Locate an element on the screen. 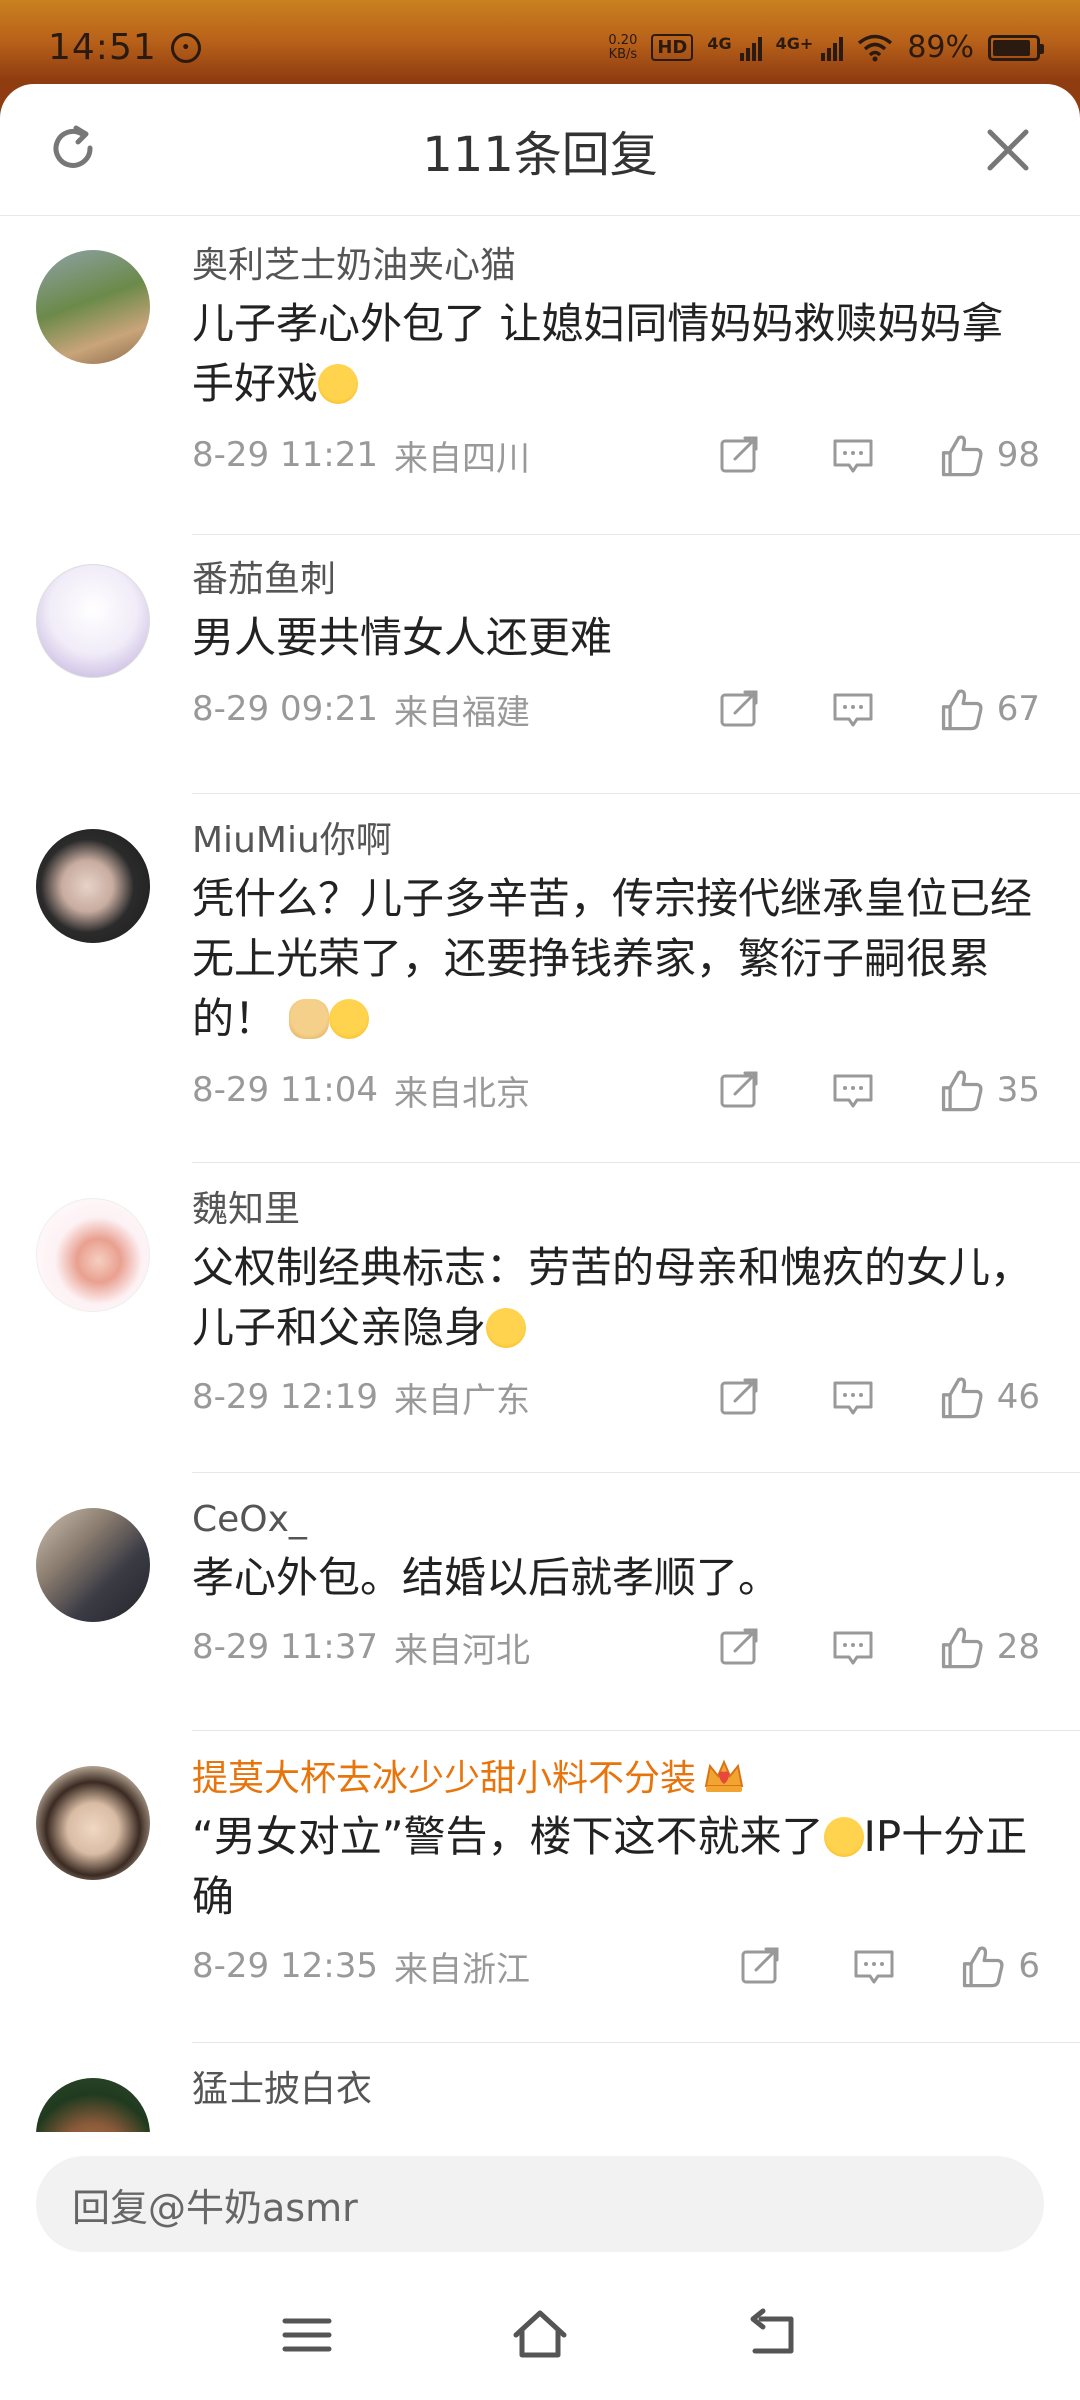 The height and width of the screenshot is (2400, 1080). like-button: 6 is located at coordinates (999, 1966).